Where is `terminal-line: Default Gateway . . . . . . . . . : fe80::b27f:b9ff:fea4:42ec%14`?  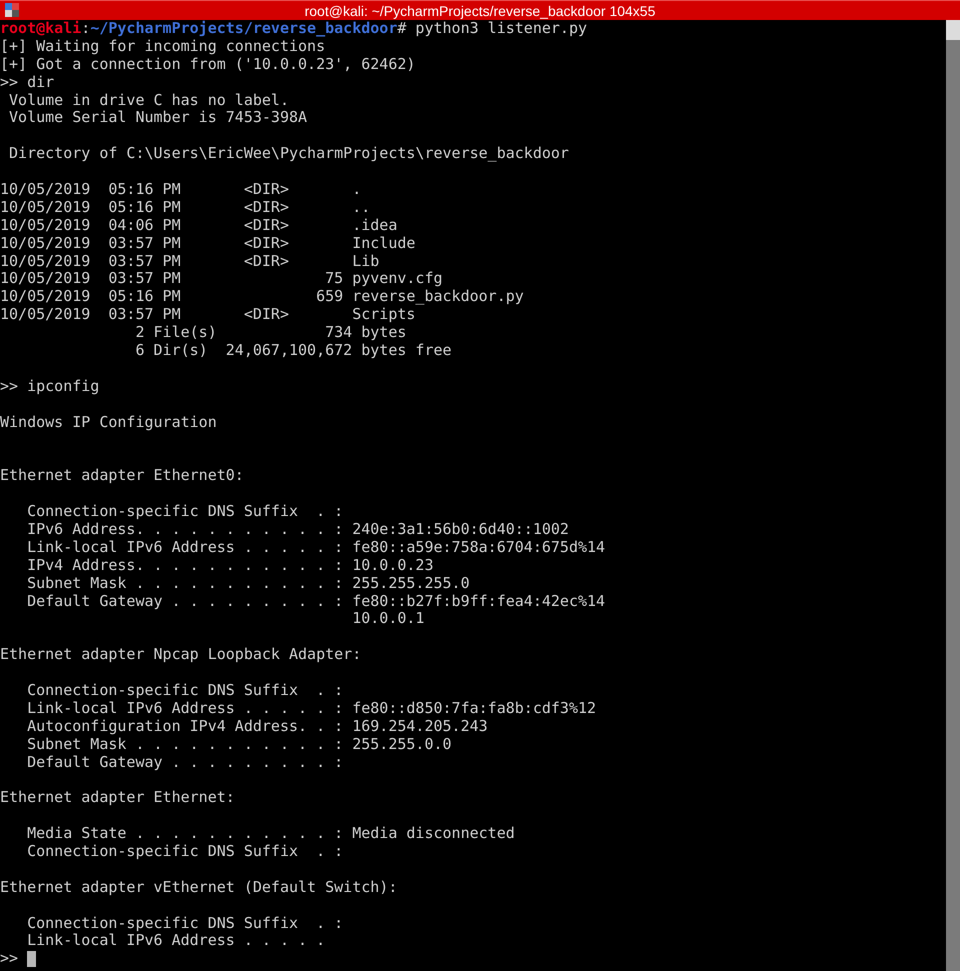
terminal-line: Default Gateway . . . . . . . . . : fe80::b27f:b9ff:fea4:42ec%14 is located at coordinates (316, 601).